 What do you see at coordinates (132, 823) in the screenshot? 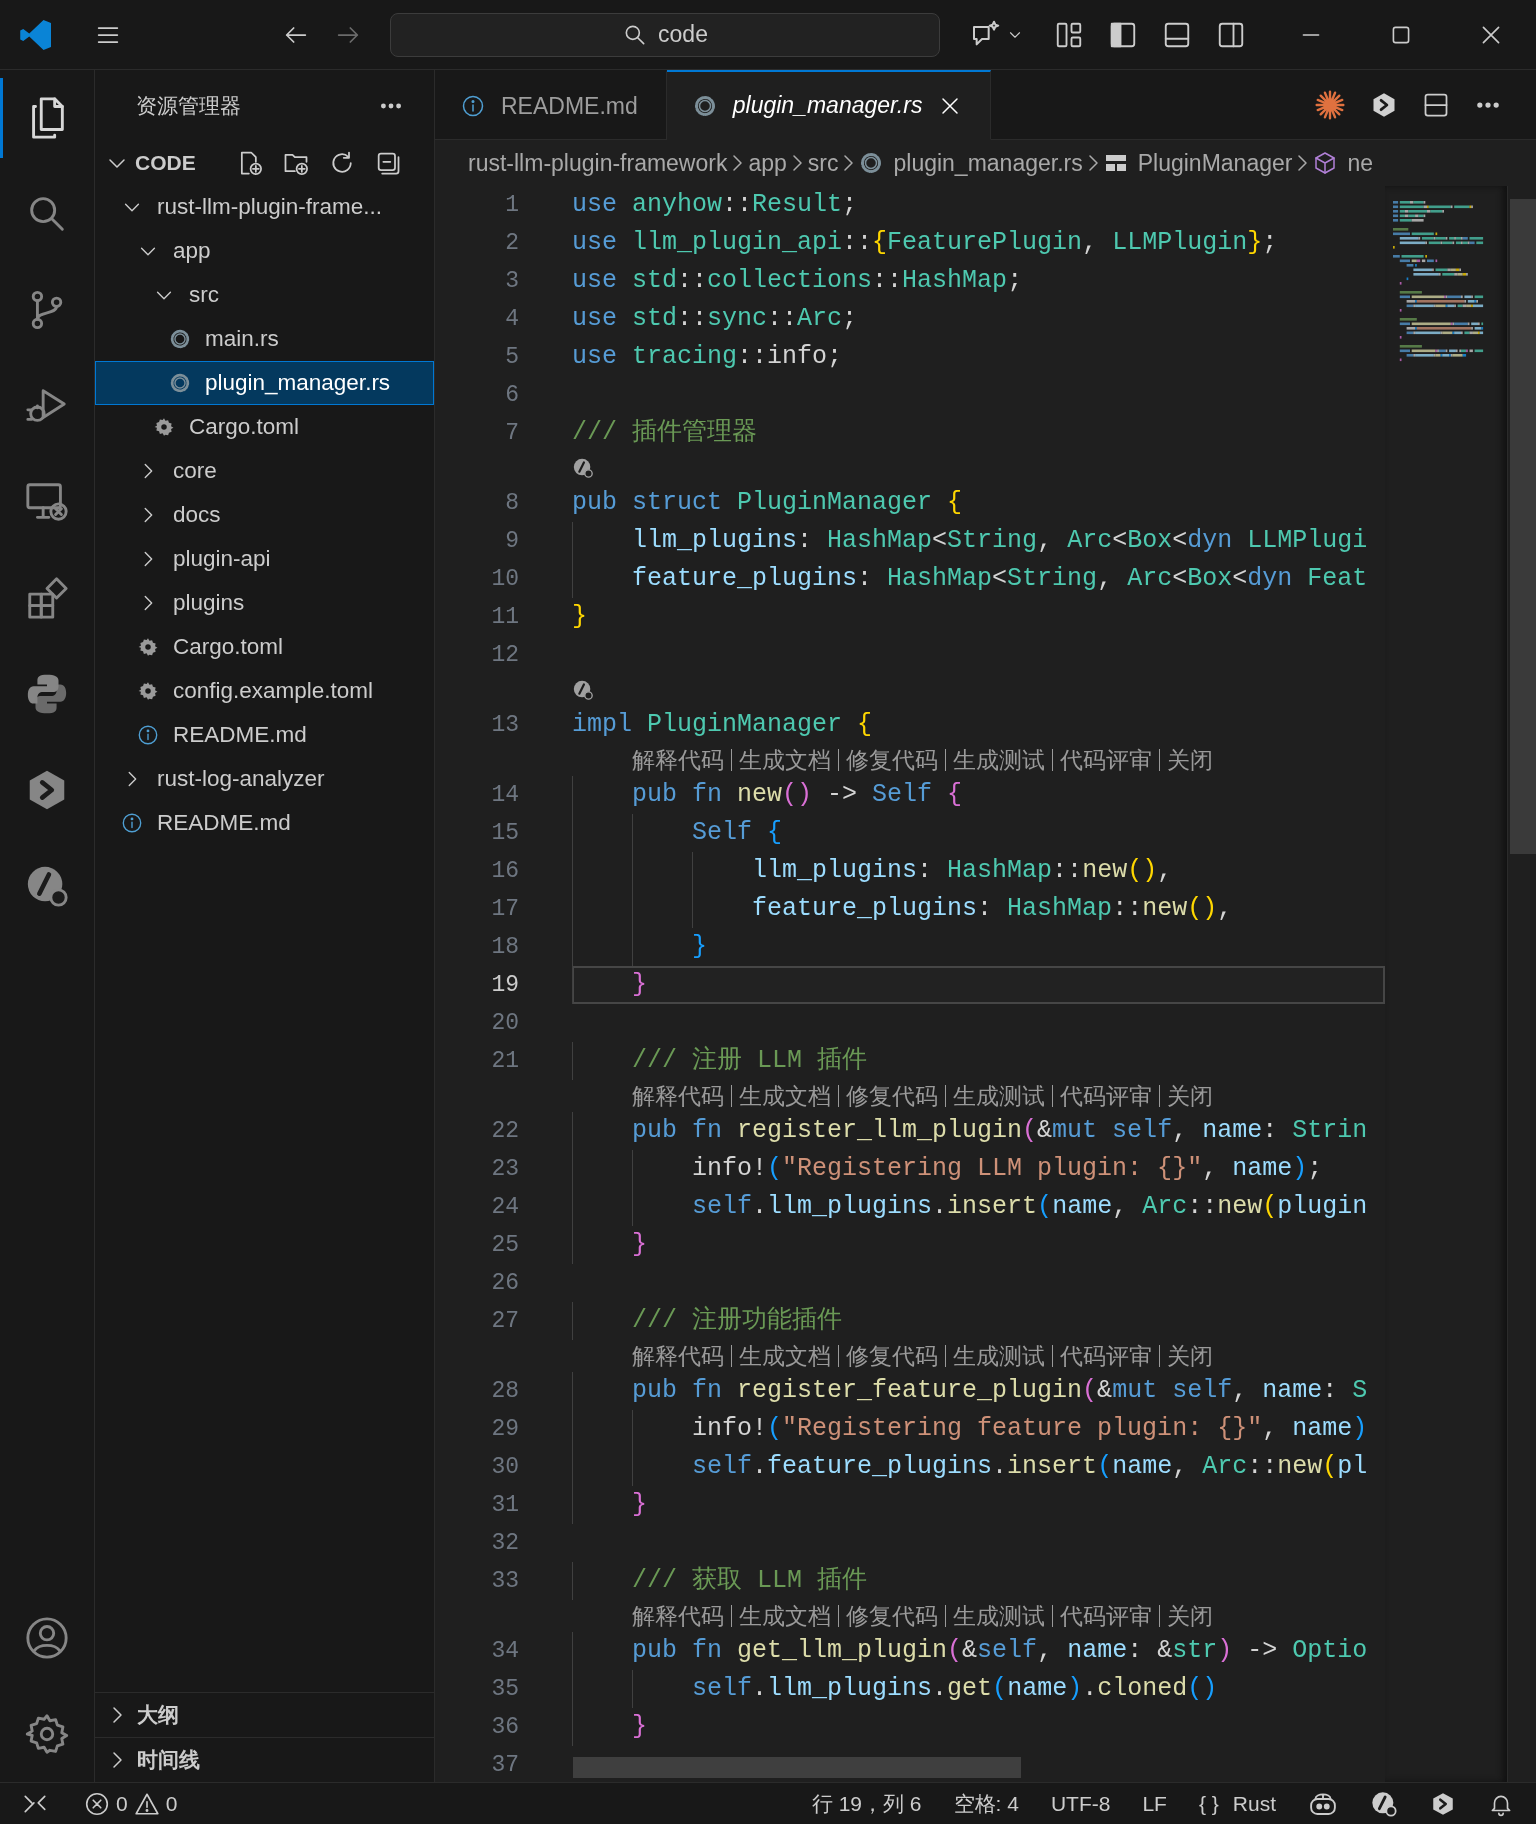
I see `info-icon` at bounding box center [132, 823].